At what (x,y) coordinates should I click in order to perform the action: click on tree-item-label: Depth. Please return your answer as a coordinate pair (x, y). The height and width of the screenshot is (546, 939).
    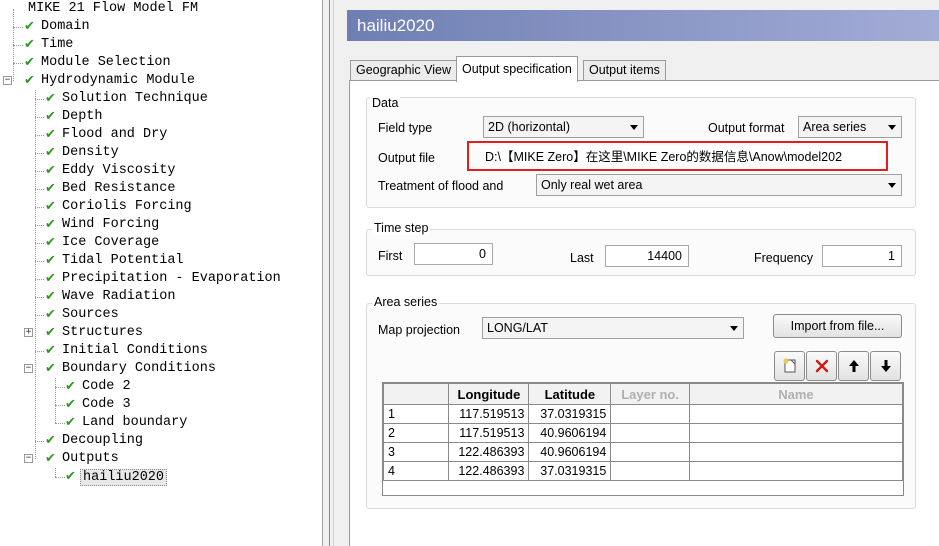
    Looking at the image, I should click on (82, 116).